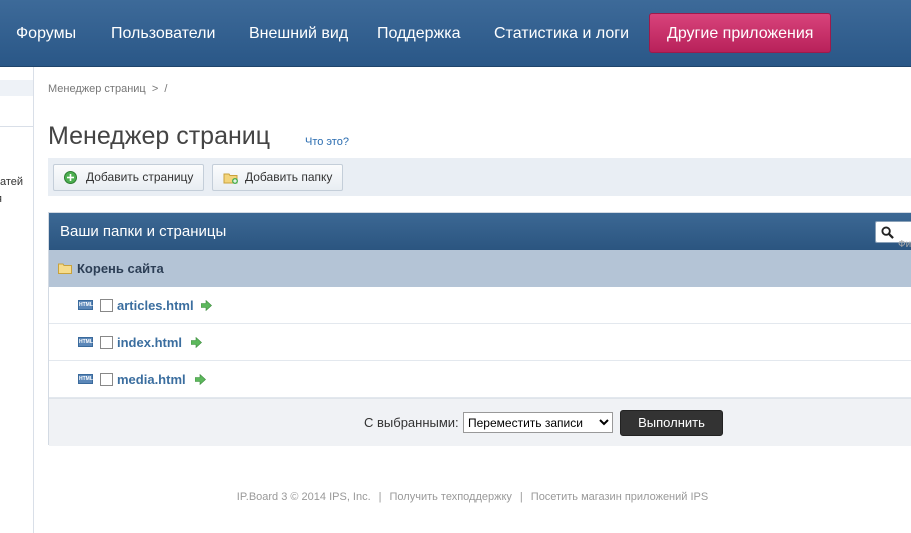 The width and height of the screenshot is (911, 533). Describe the element at coordinates (149, 342) in the screenshot. I see `file-link: index.html` at that location.